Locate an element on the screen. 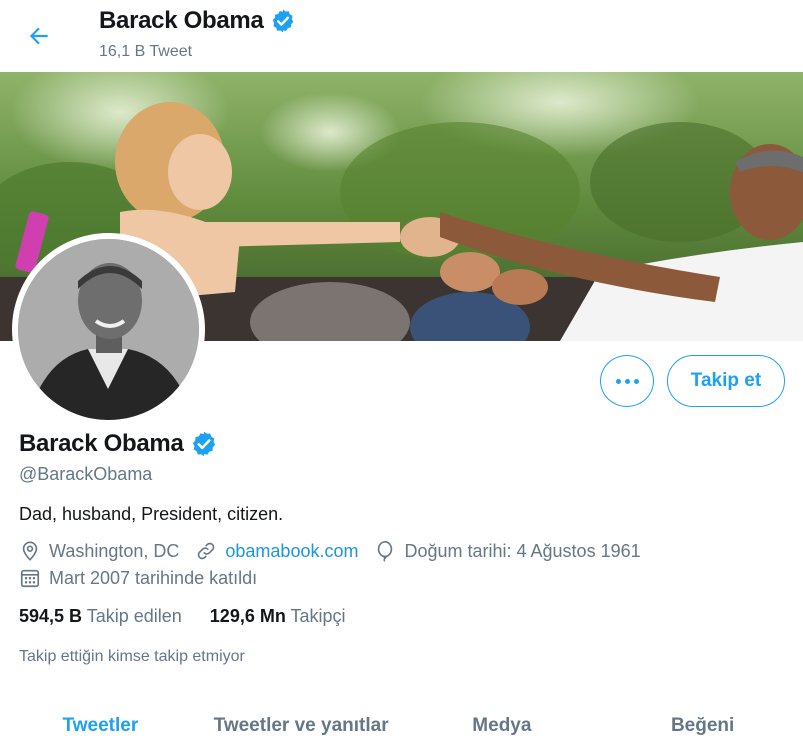 The image size is (803, 751). location-pin-icon is located at coordinates (30, 551).